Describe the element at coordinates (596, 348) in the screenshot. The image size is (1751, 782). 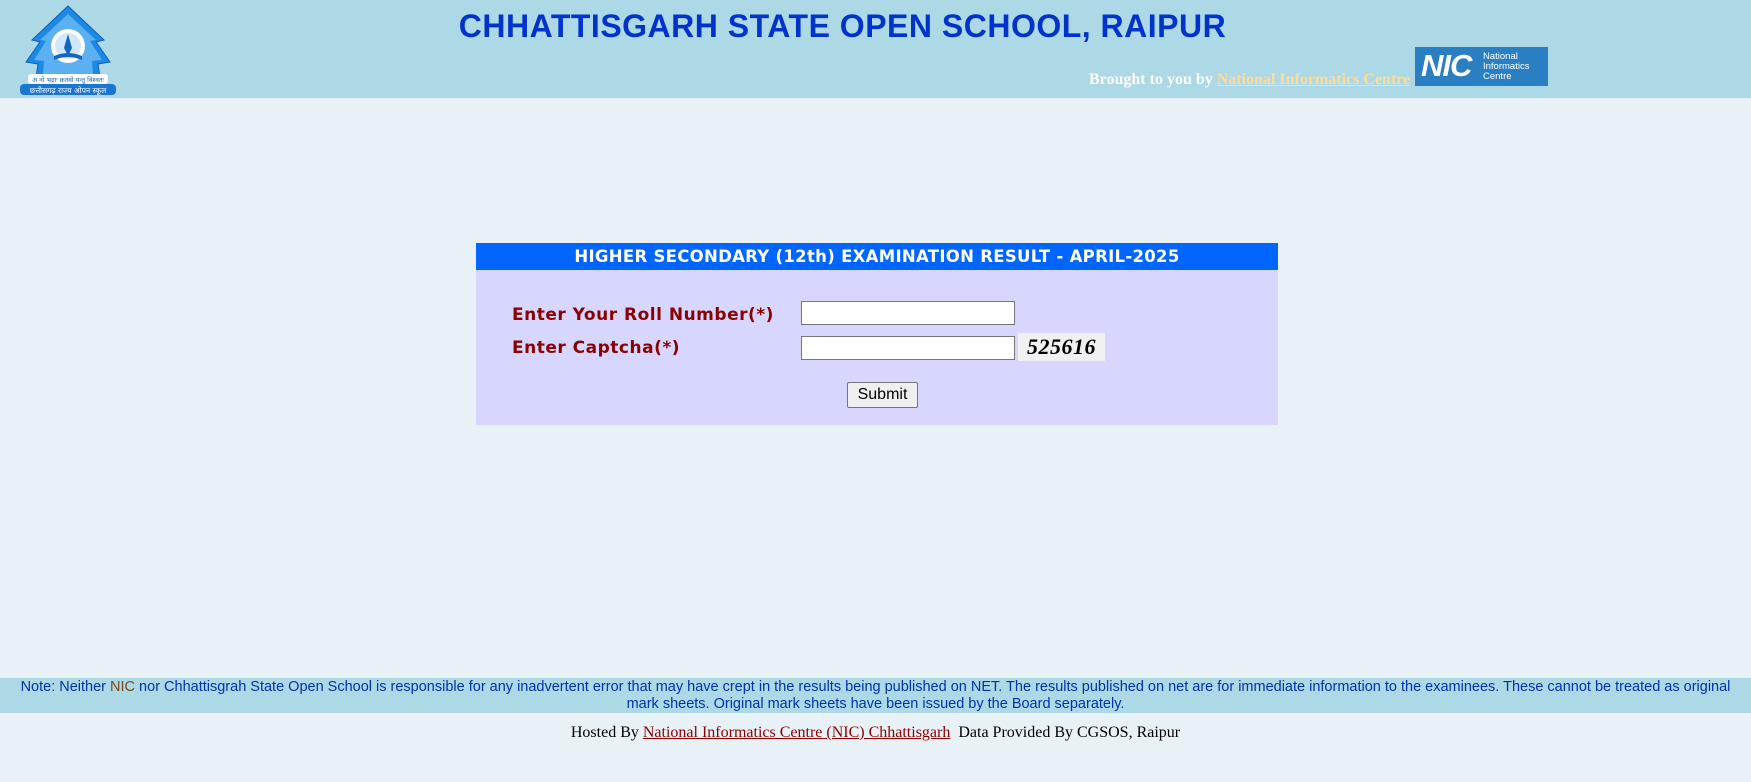
I see `captcha-label: Enter Captcha(*)` at that location.